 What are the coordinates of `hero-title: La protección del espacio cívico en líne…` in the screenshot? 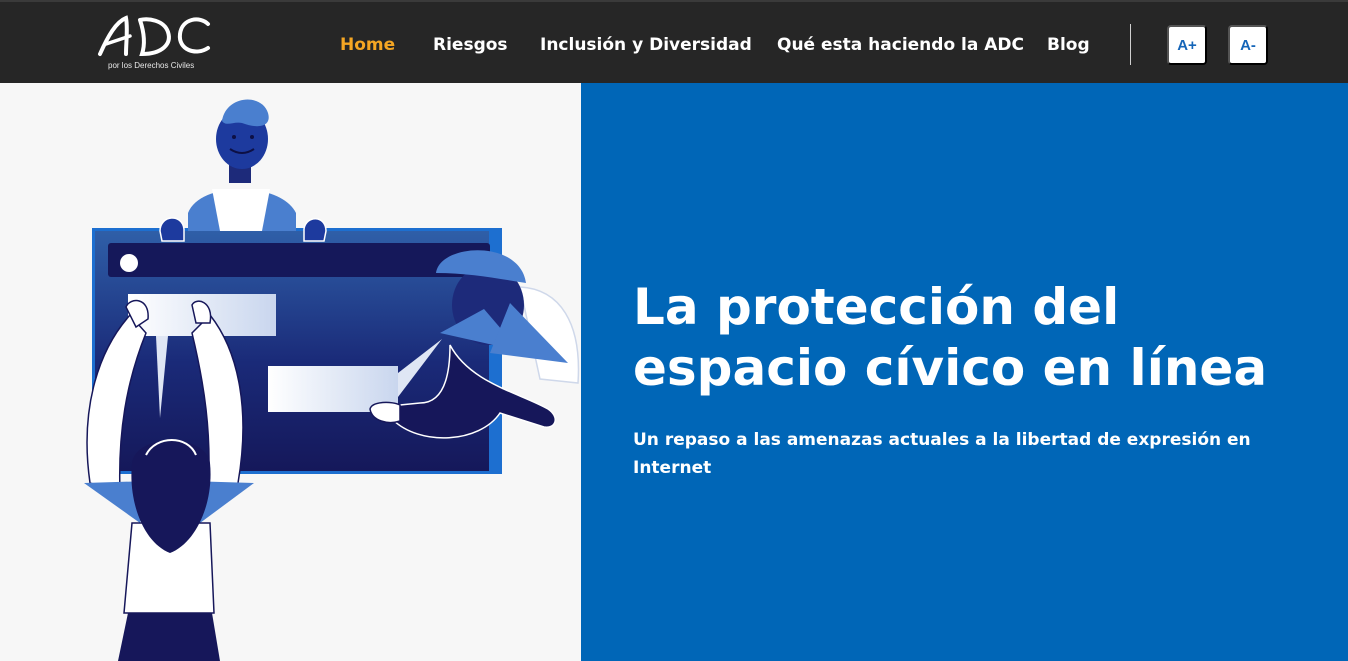 It's located at (950, 337).